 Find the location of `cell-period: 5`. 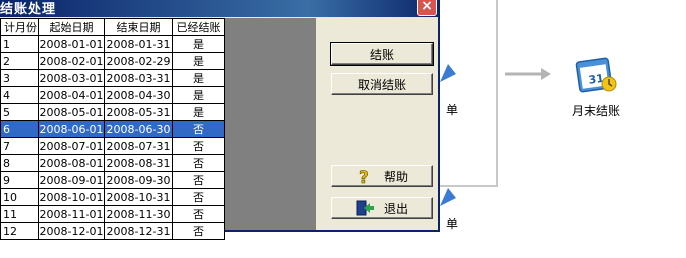

cell-period: 5 is located at coordinates (19, 112).